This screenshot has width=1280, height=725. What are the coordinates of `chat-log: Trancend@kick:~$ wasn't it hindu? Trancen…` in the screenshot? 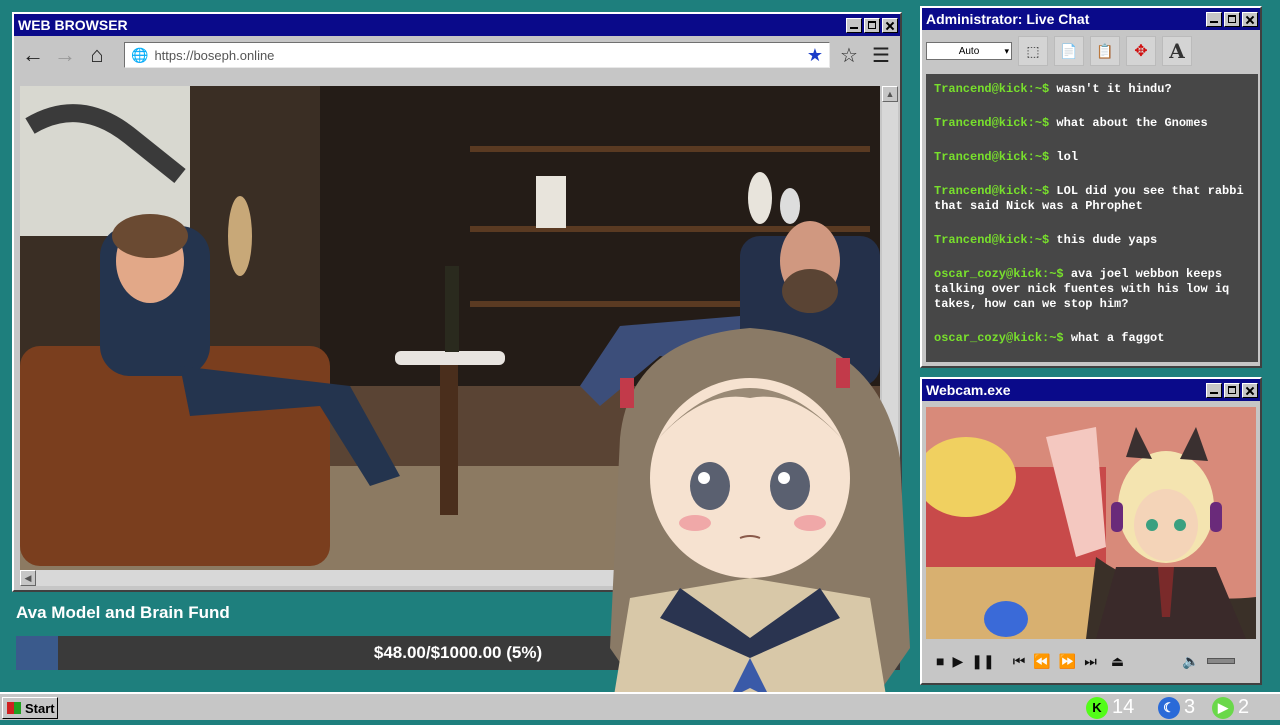 It's located at (1092, 218).